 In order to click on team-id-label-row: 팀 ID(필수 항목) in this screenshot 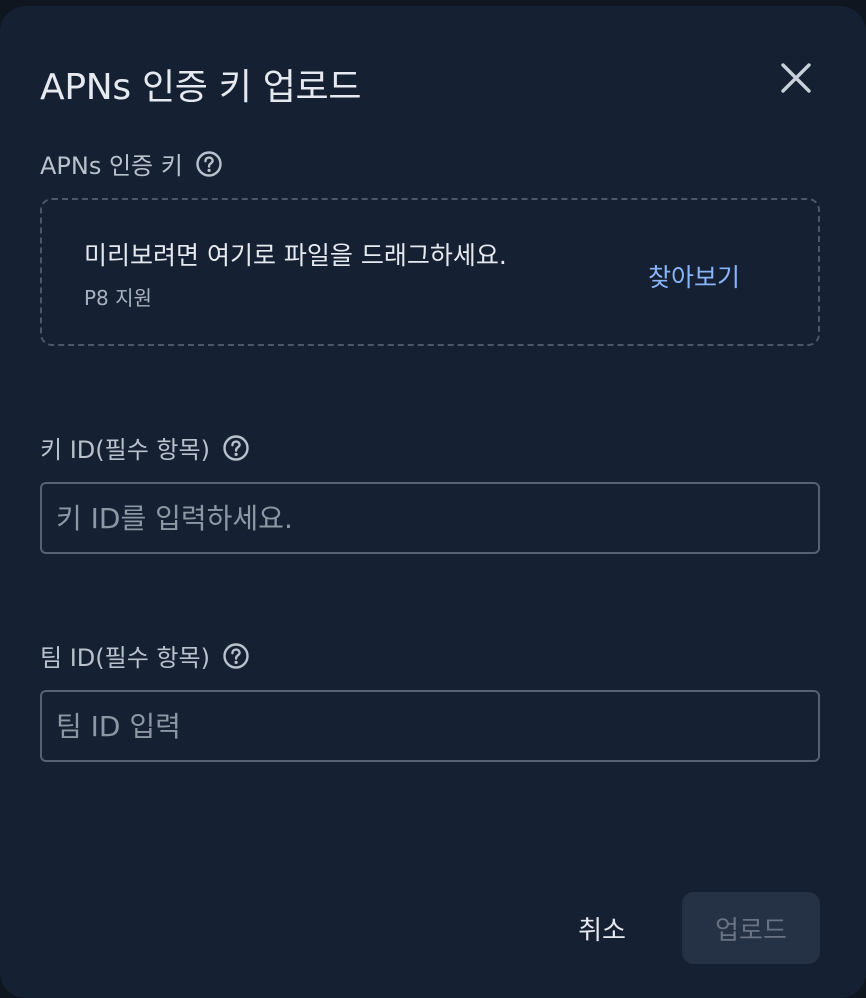, I will do `click(145, 655)`.